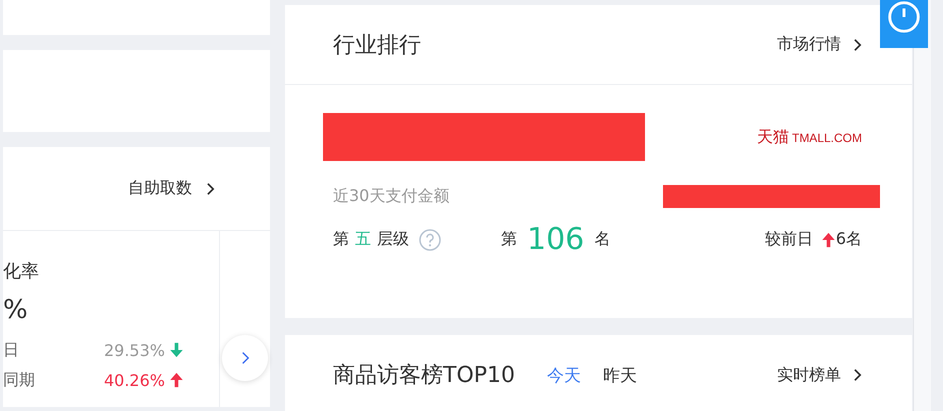 This screenshot has width=943, height=411. What do you see at coordinates (849, 239) in the screenshot?
I see `change-value: 6名` at bounding box center [849, 239].